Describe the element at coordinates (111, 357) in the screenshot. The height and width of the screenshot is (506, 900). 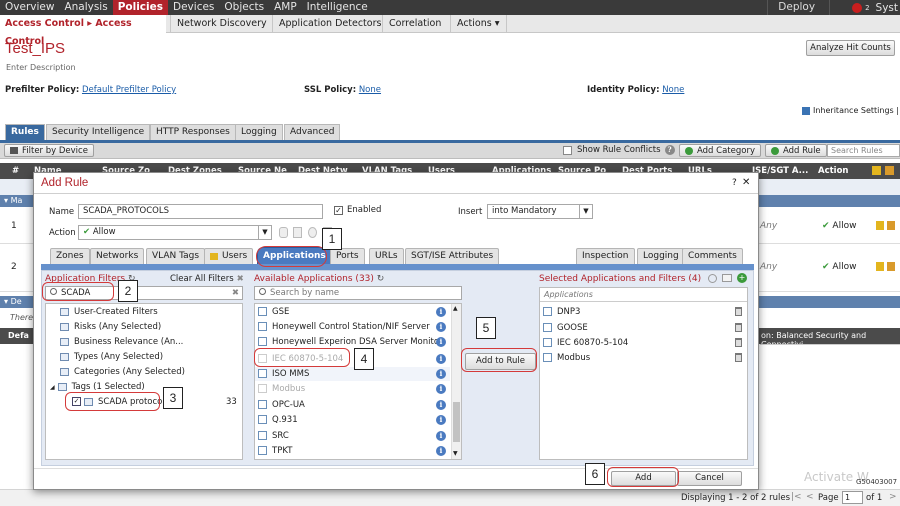
I see `filter-item: Types (Any Selected)` at that location.